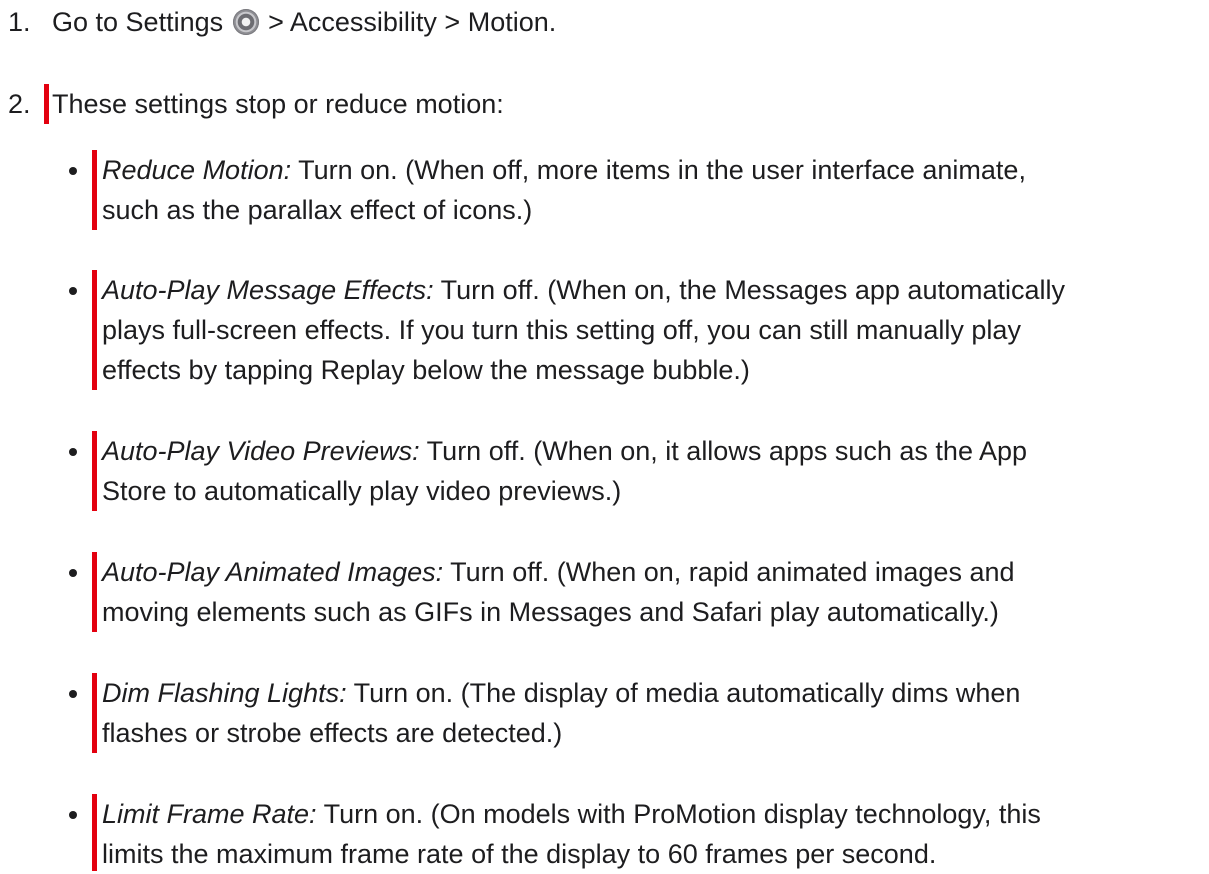  Describe the element at coordinates (268, 290) in the screenshot. I see `setting-name: Auto-Play Message Effects:` at that location.